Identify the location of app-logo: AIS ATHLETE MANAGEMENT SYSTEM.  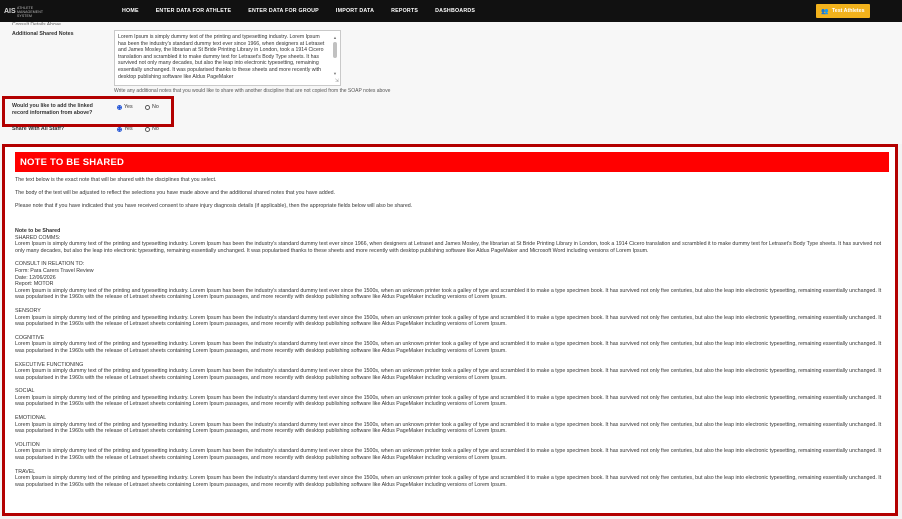
(24, 11).